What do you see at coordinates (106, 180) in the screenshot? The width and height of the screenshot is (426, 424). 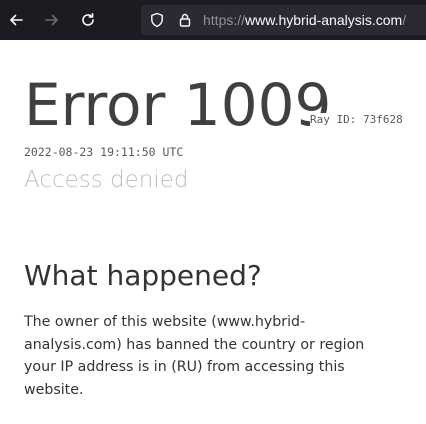 I see `access-denied-subtitle: Access denied` at bounding box center [106, 180].